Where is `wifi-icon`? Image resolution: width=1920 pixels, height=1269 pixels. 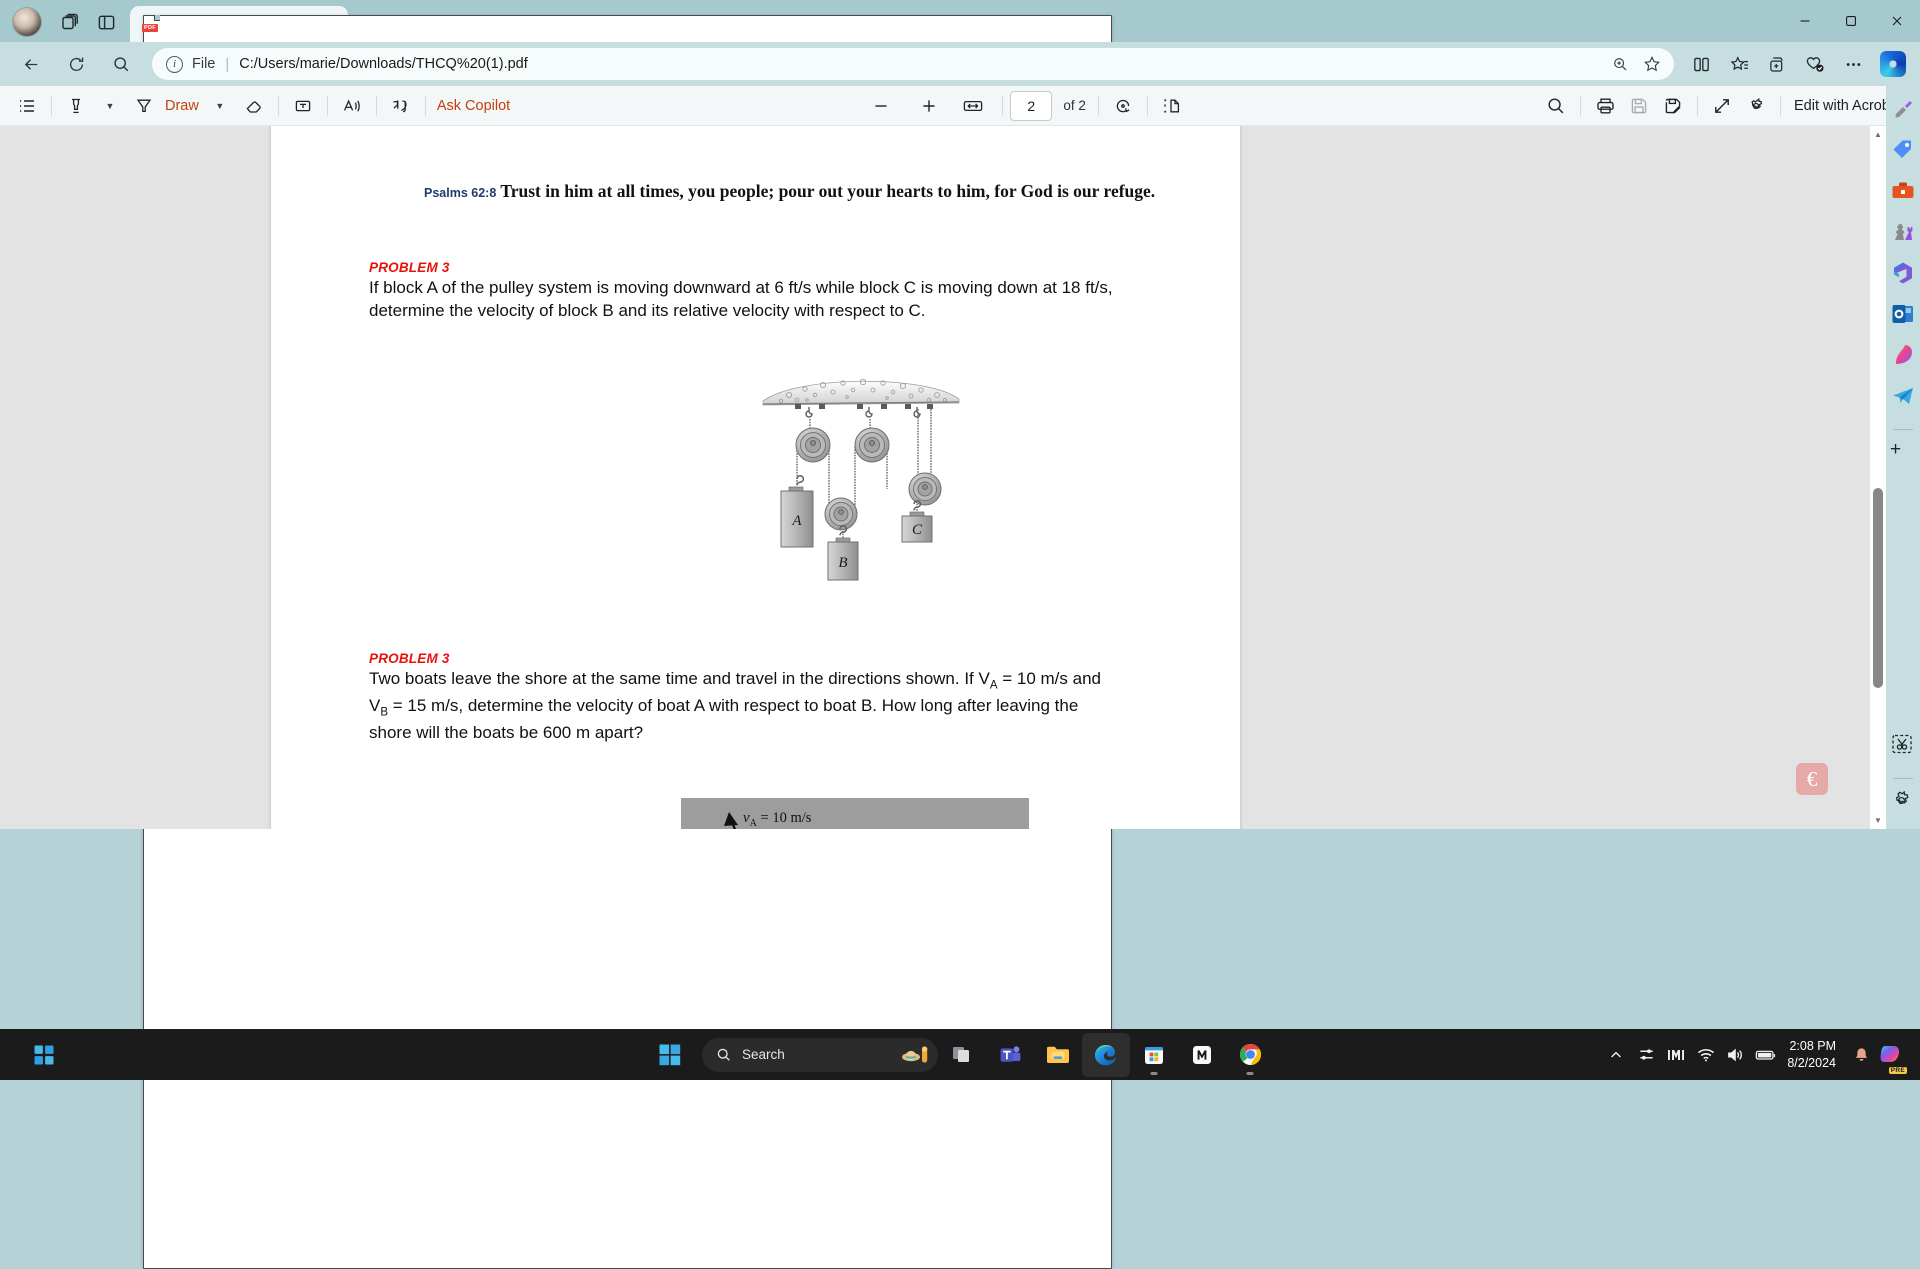 wifi-icon is located at coordinates (1706, 1055).